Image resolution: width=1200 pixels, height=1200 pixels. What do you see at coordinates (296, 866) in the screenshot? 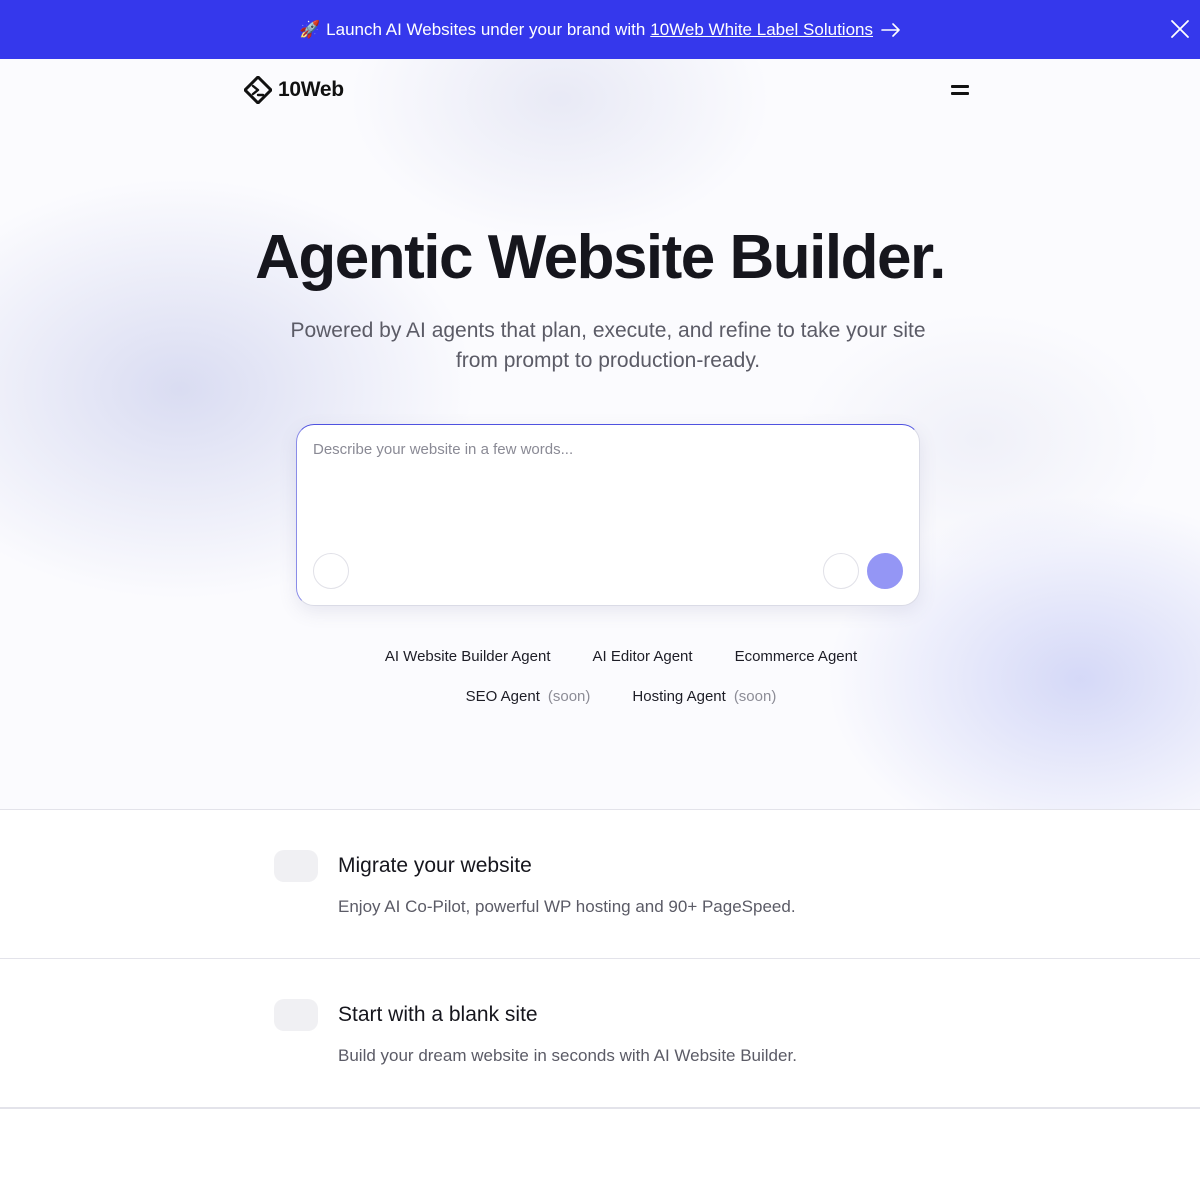
I see `migrate-icon` at bounding box center [296, 866].